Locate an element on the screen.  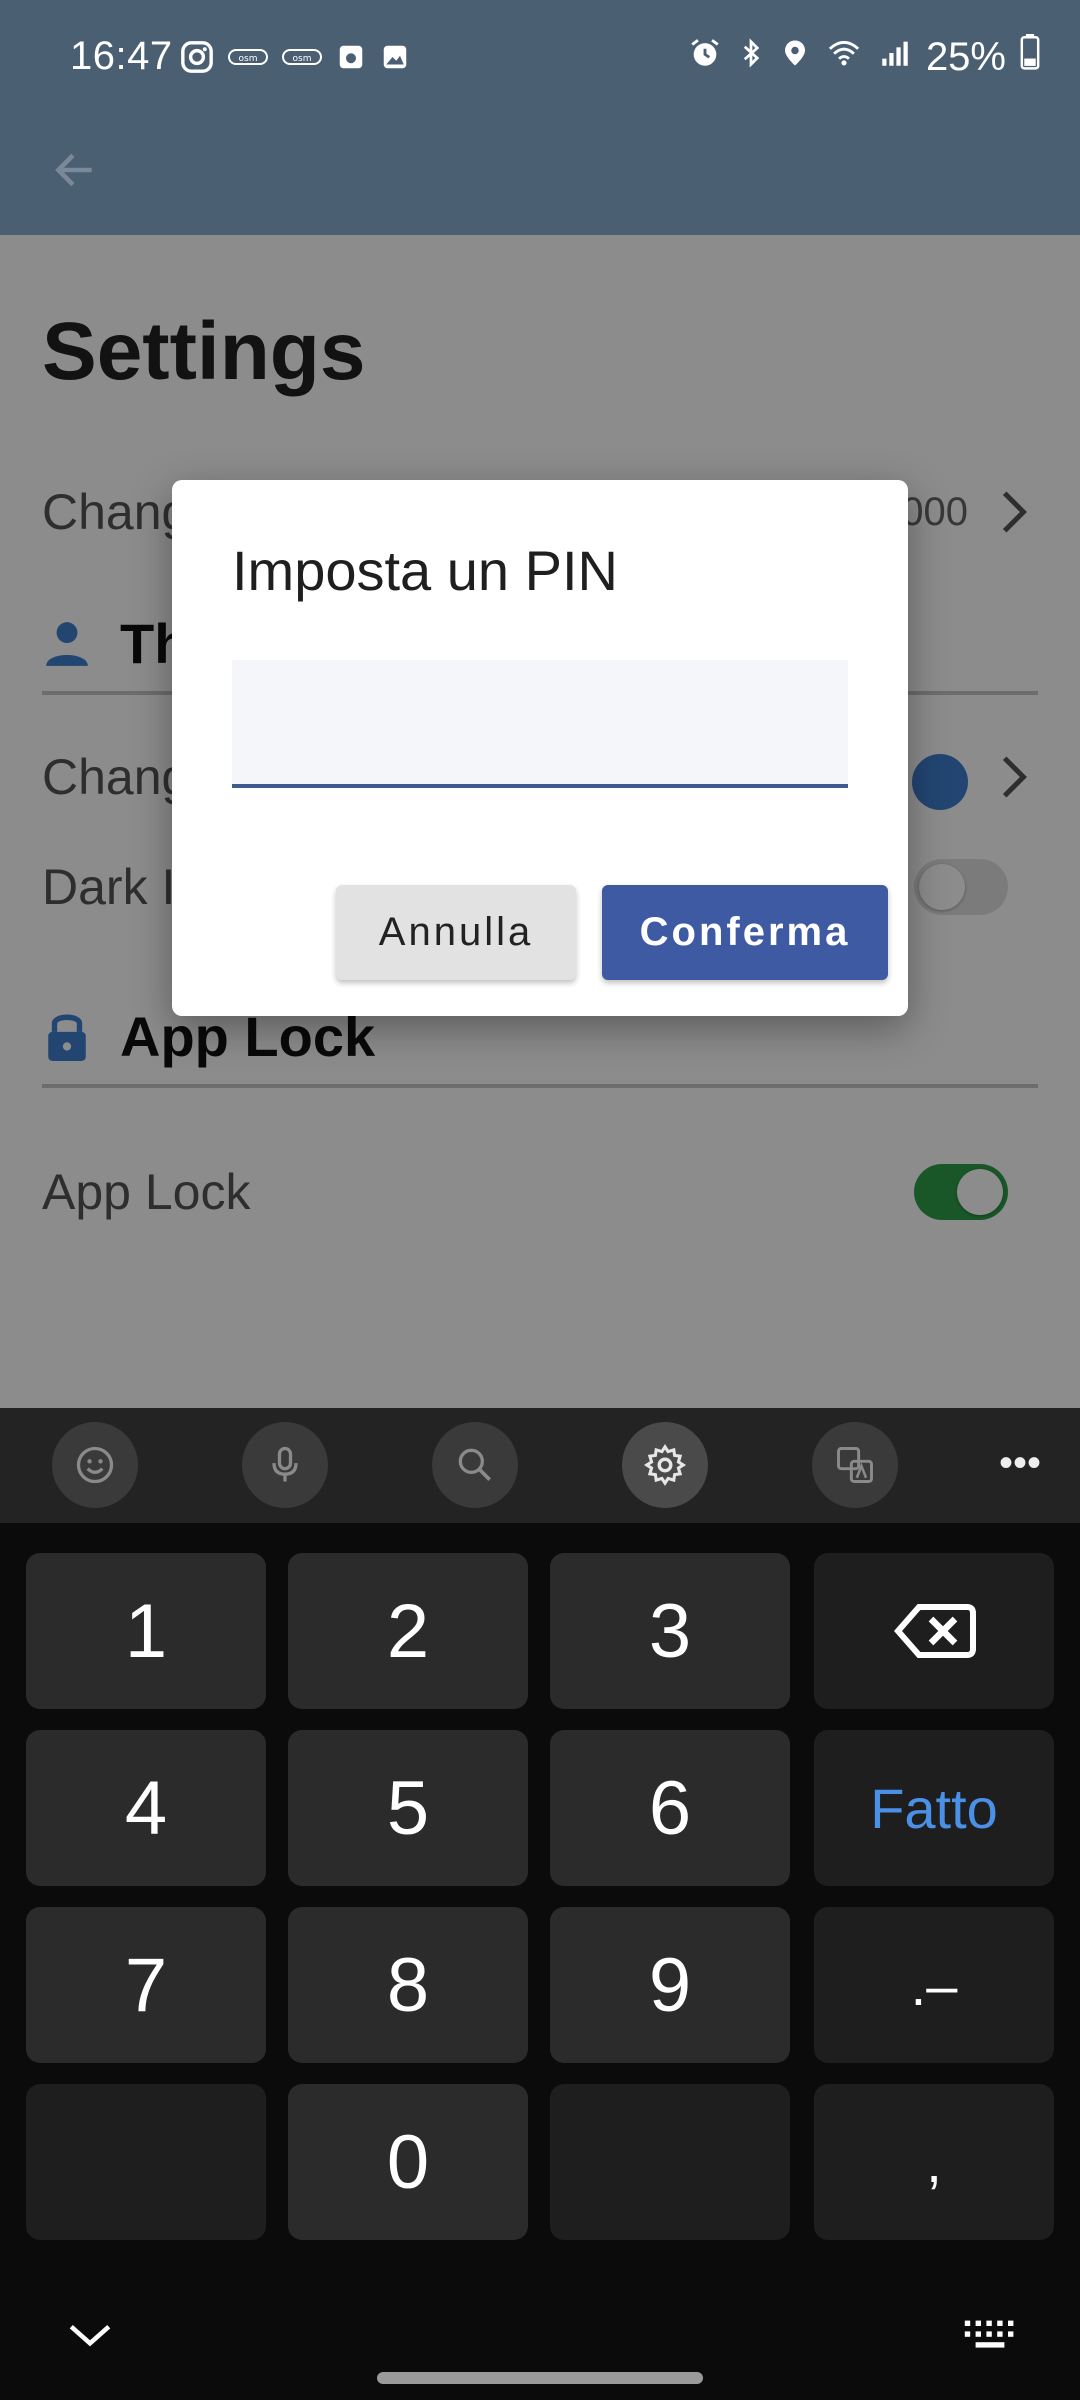
keyboard-settings-button is located at coordinates (665, 1465).